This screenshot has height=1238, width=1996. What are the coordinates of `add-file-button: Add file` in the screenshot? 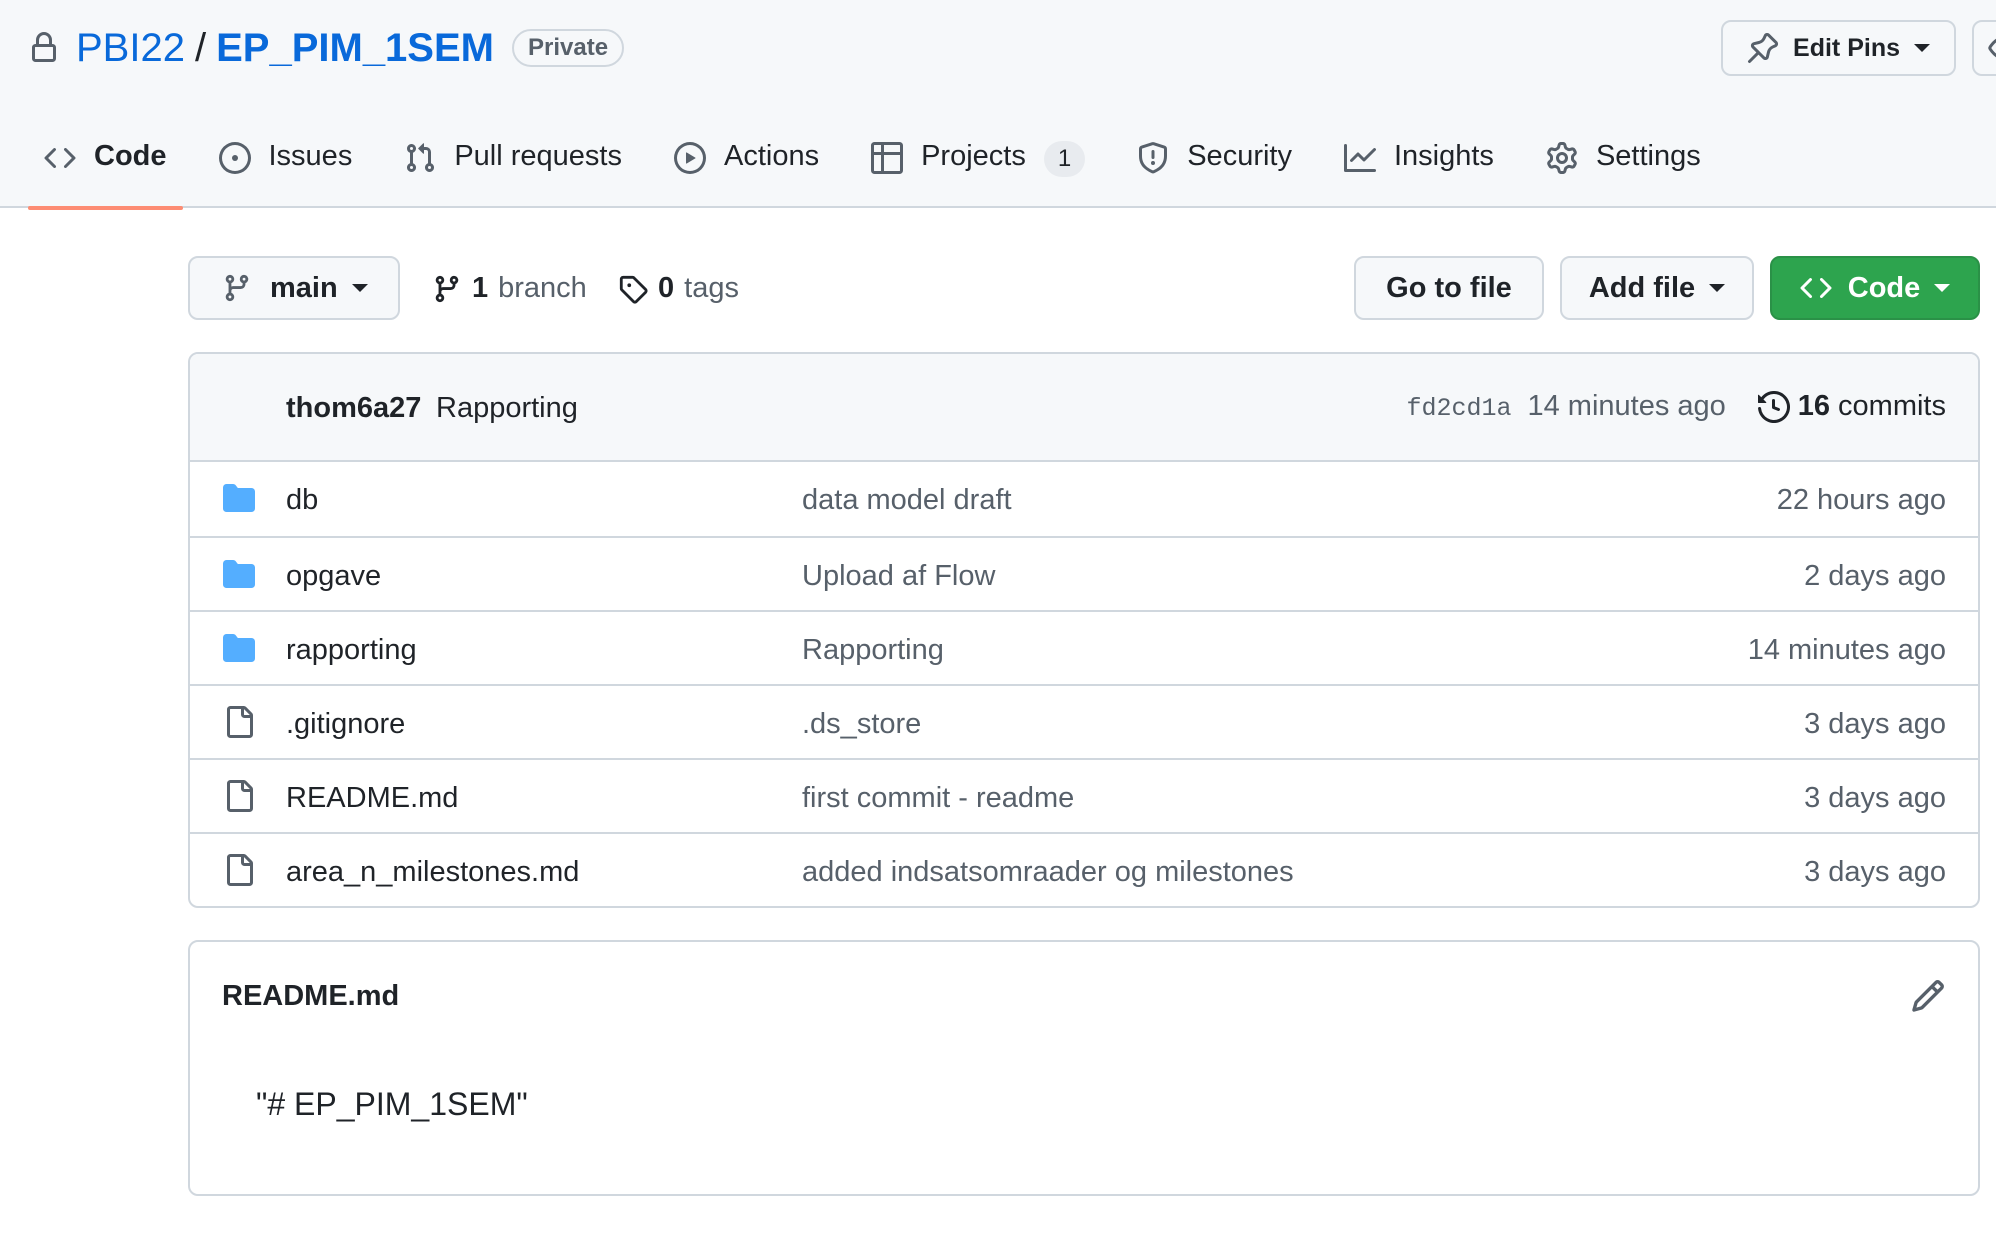 It's located at (1657, 288).